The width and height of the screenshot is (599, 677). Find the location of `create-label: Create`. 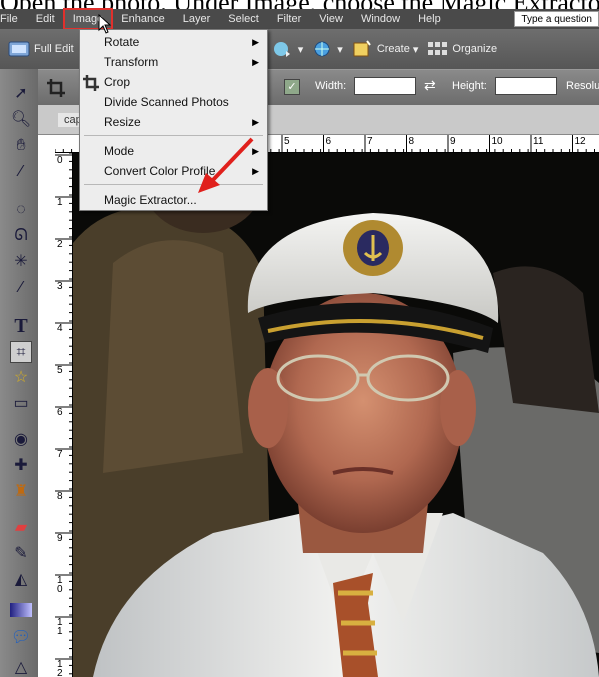

create-label: Create is located at coordinates (393, 49).